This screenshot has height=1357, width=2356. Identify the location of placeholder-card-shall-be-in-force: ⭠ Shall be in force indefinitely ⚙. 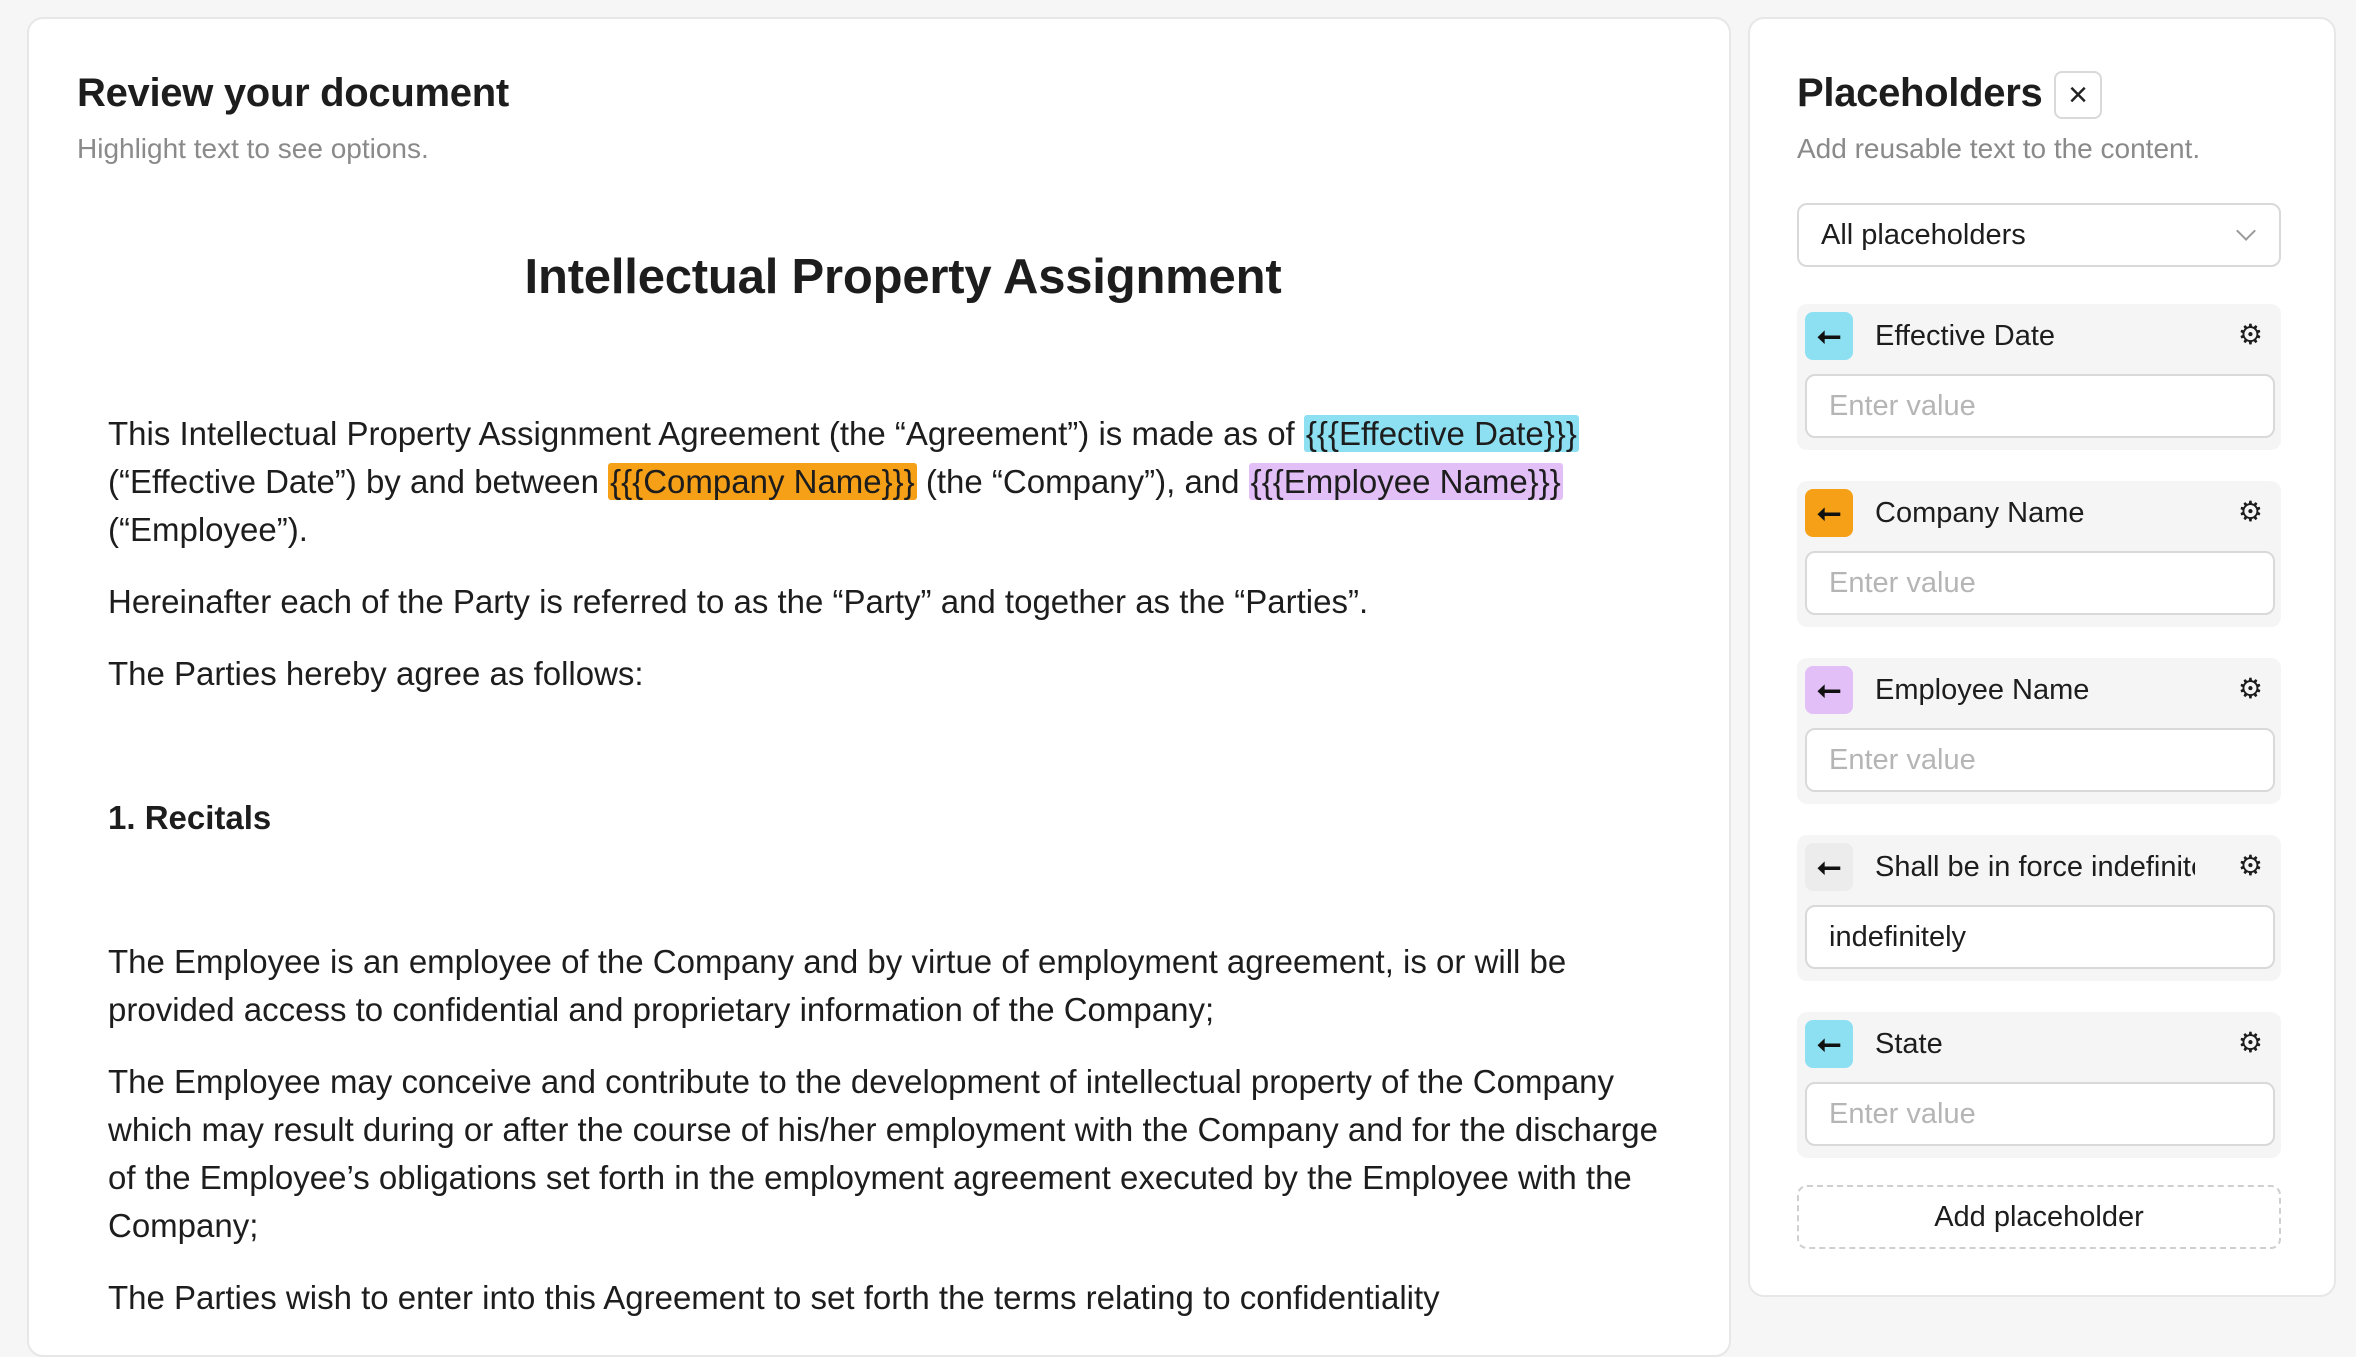
(2039, 908).